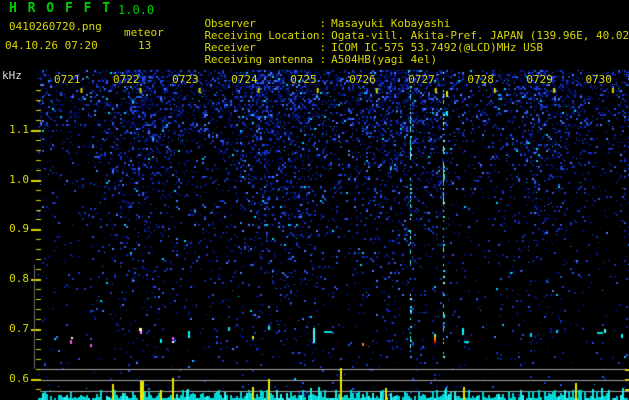 The width and height of the screenshot is (629, 400). Describe the element at coordinates (144, 32) in the screenshot. I see `mode-label: meteor` at that location.